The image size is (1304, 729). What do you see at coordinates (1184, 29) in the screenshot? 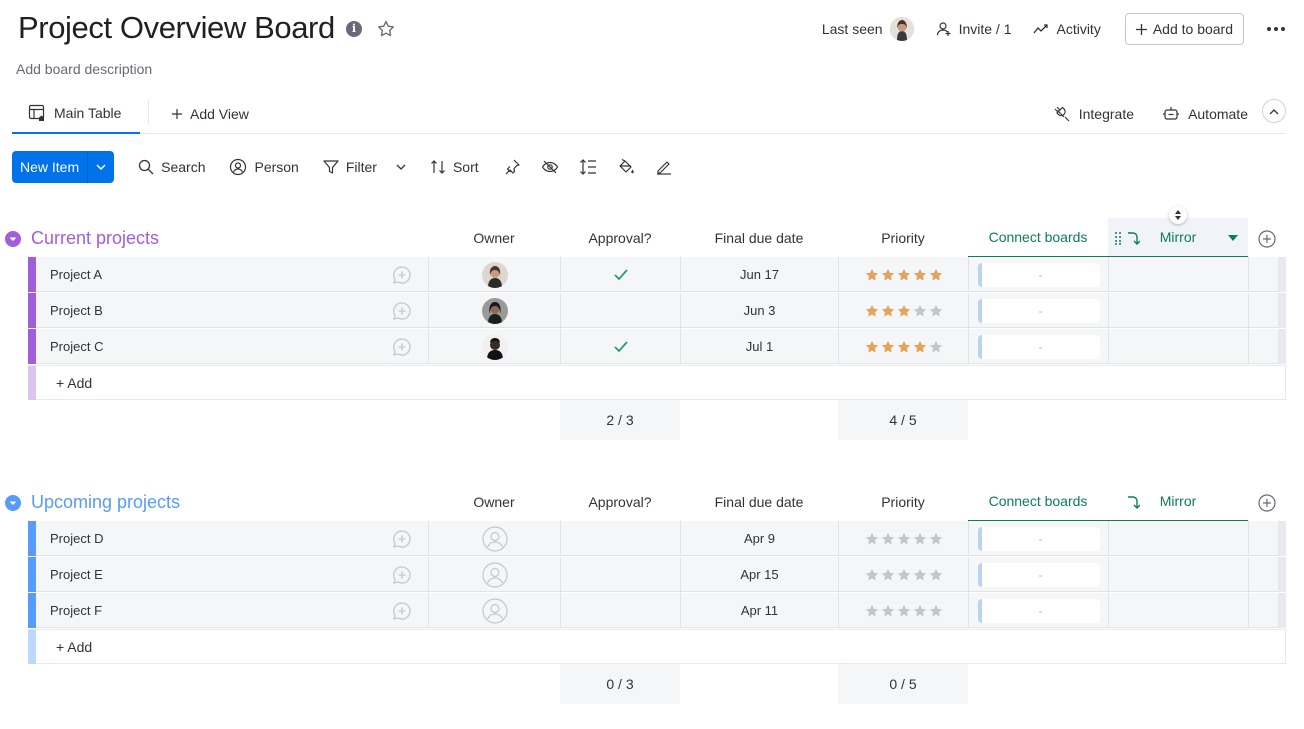
I see `add-to-board-button: Add to board` at bounding box center [1184, 29].